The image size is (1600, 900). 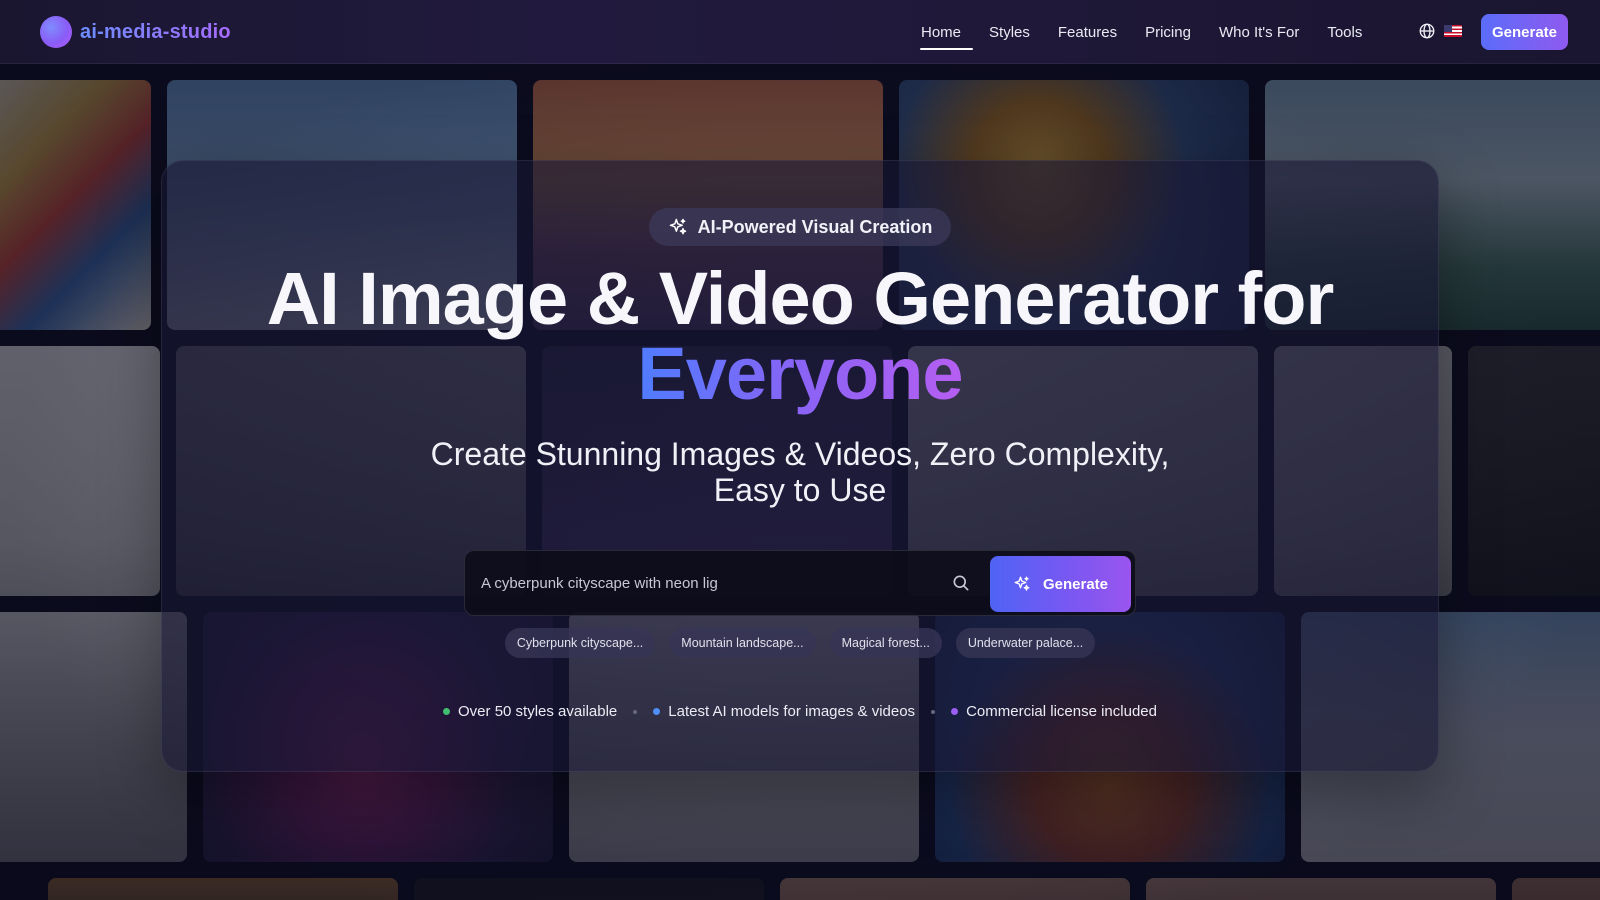 What do you see at coordinates (1009, 32) in the screenshot?
I see `nav-link-styles: Styles` at bounding box center [1009, 32].